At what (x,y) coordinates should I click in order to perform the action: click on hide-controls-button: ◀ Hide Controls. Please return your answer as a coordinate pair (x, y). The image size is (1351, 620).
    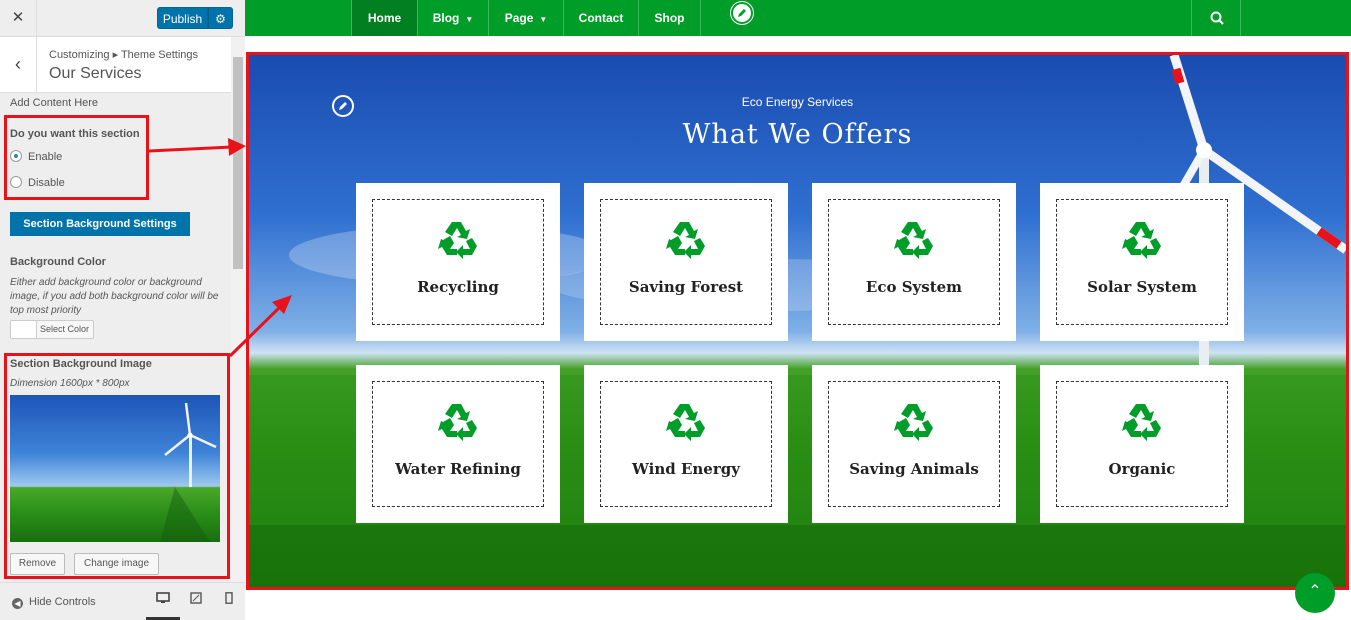
    Looking at the image, I should click on (54, 602).